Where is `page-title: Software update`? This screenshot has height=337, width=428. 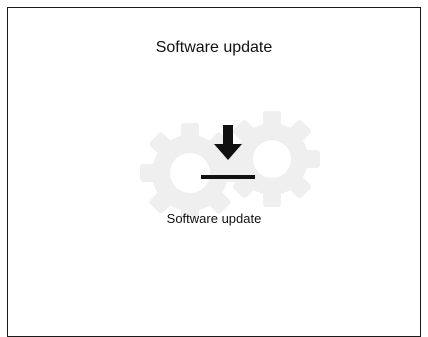
page-title: Software update is located at coordinates (214, 47).